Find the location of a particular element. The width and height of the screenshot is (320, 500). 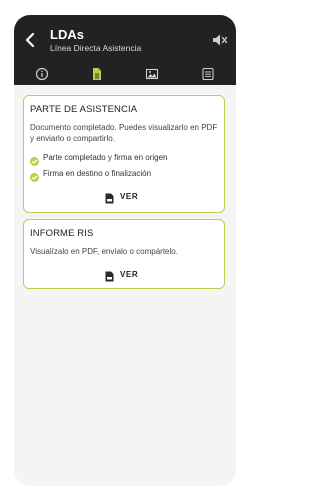

check-row: Parte completado y firma en origen is located at coordinates (99, 158).